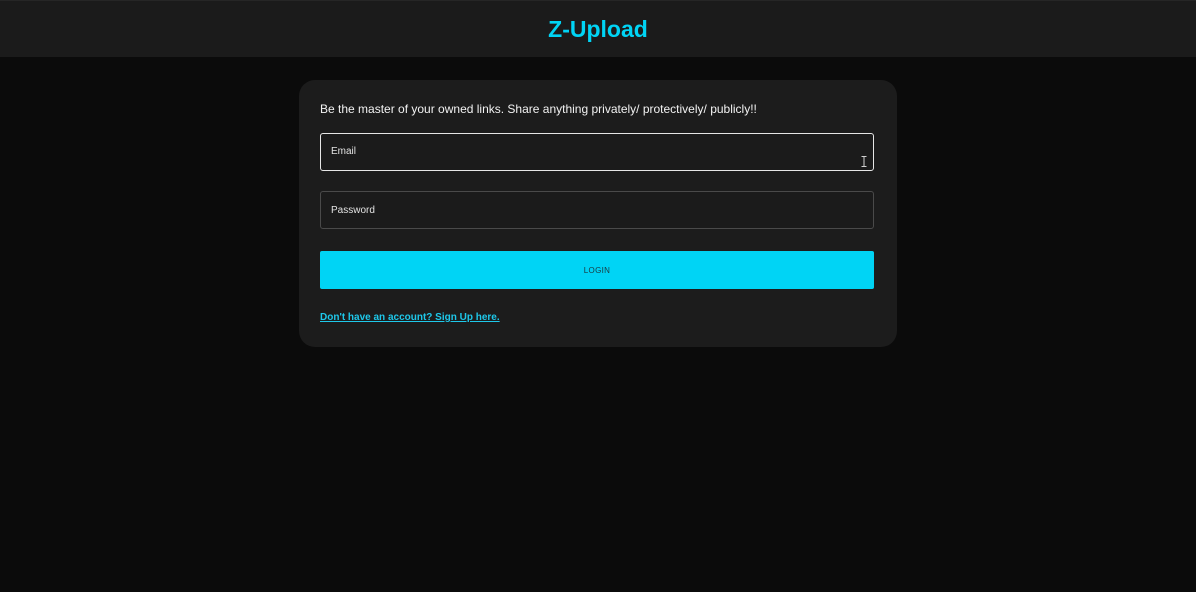  What do you see at coordinates (597, 270) in the screenshot?
I see `login-button: LOGIN` at bounding box center [597, 270].